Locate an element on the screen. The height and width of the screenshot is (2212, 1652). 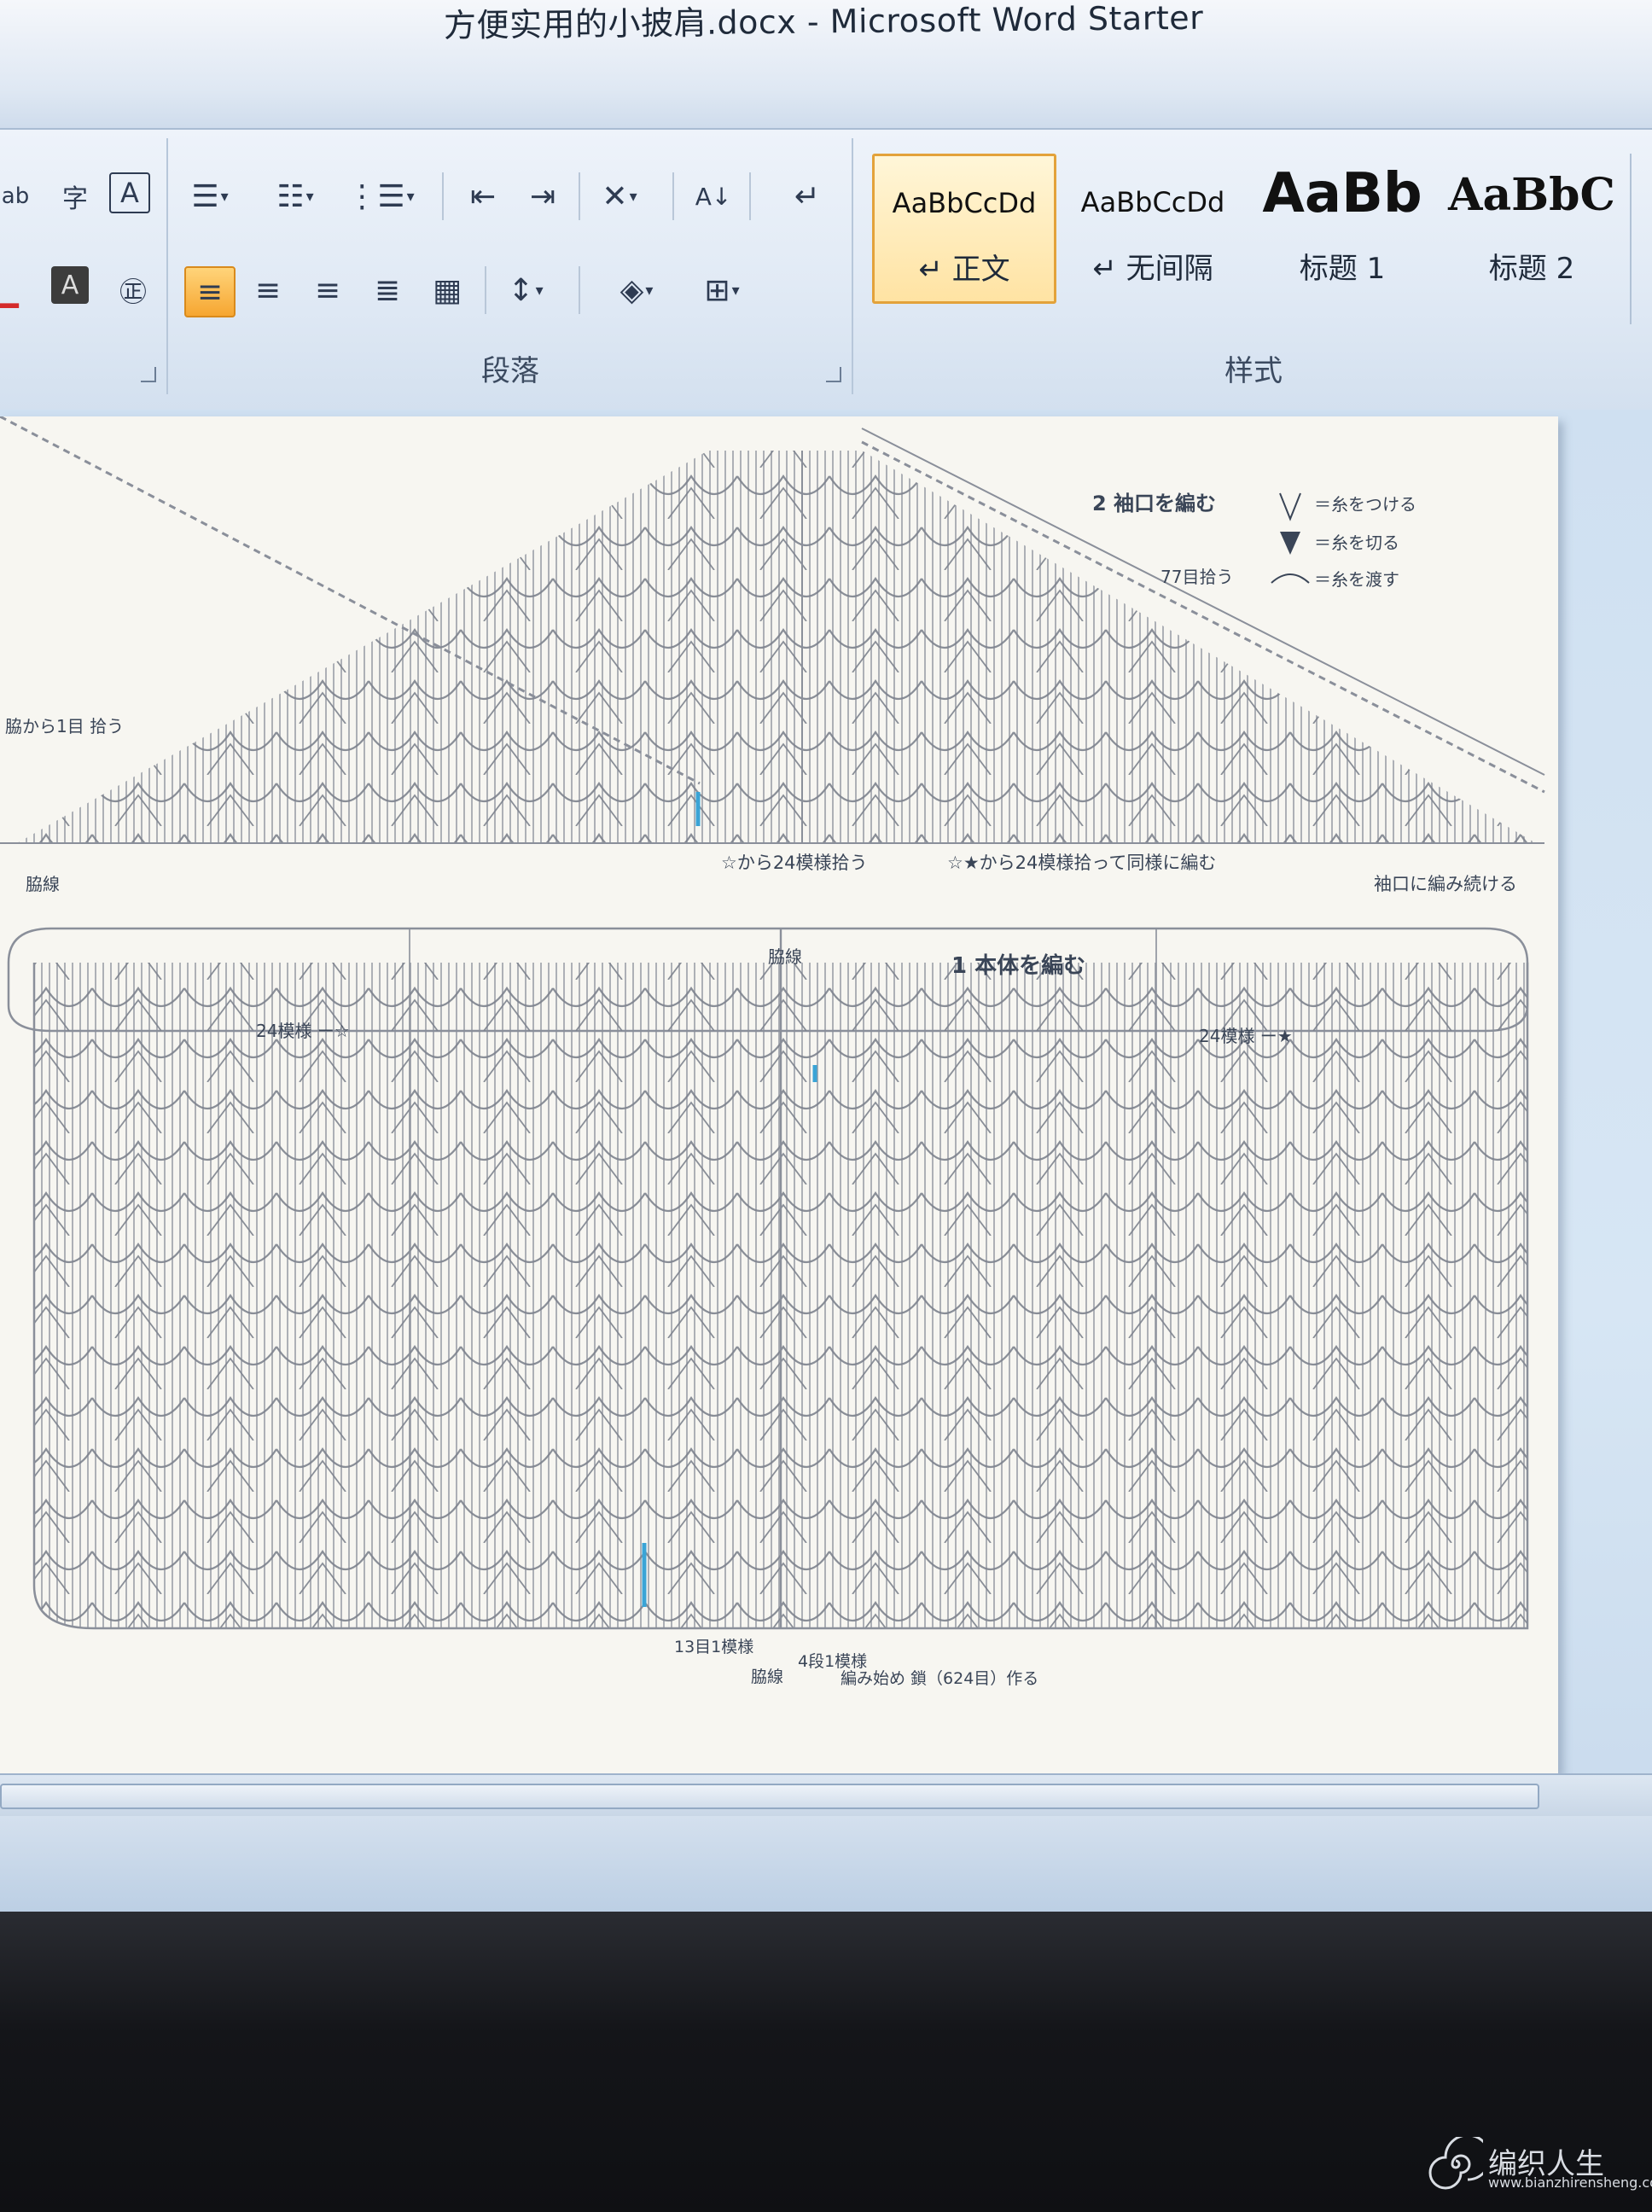
watermark-url: www.bianzhirensheng.com is located at coordinates (1570, 2182).